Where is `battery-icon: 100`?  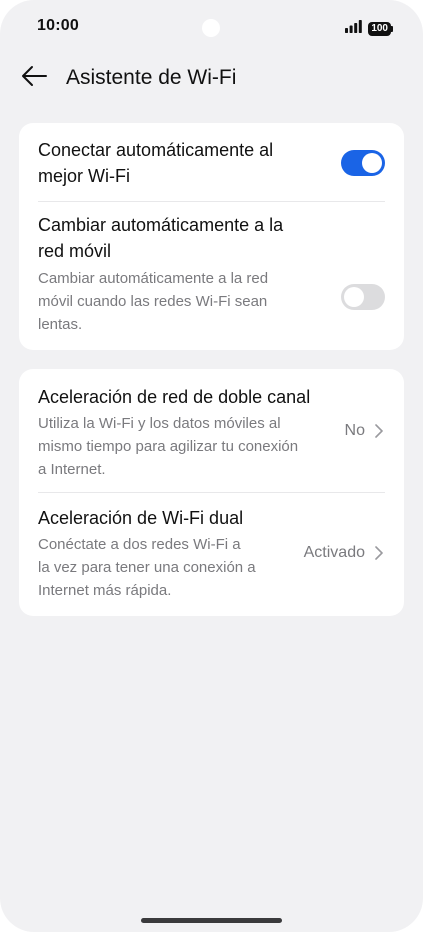 battery-icon: 100 is located at coordinates (380, 29).